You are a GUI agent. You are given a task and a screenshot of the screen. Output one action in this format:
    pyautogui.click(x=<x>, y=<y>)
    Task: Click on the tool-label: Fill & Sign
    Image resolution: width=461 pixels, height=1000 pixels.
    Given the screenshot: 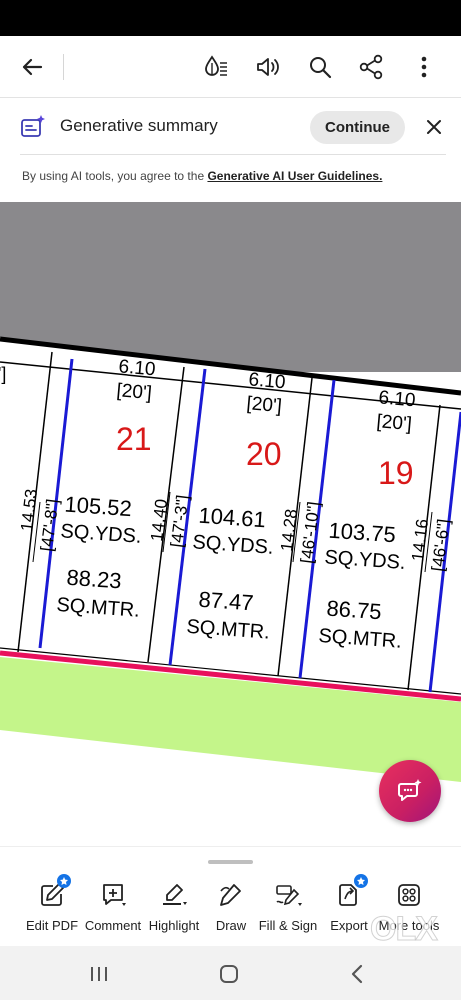 What is the action you would take?
    pyautogui.click(x=288, y=925)
    